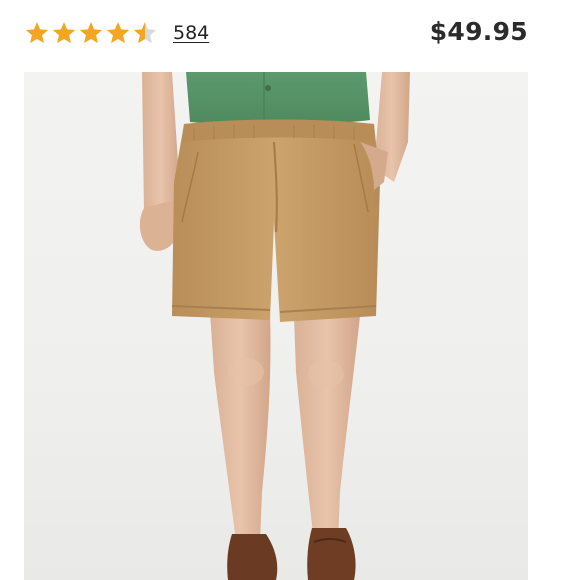  I want to click on half-star-icon, so click(145, 32).